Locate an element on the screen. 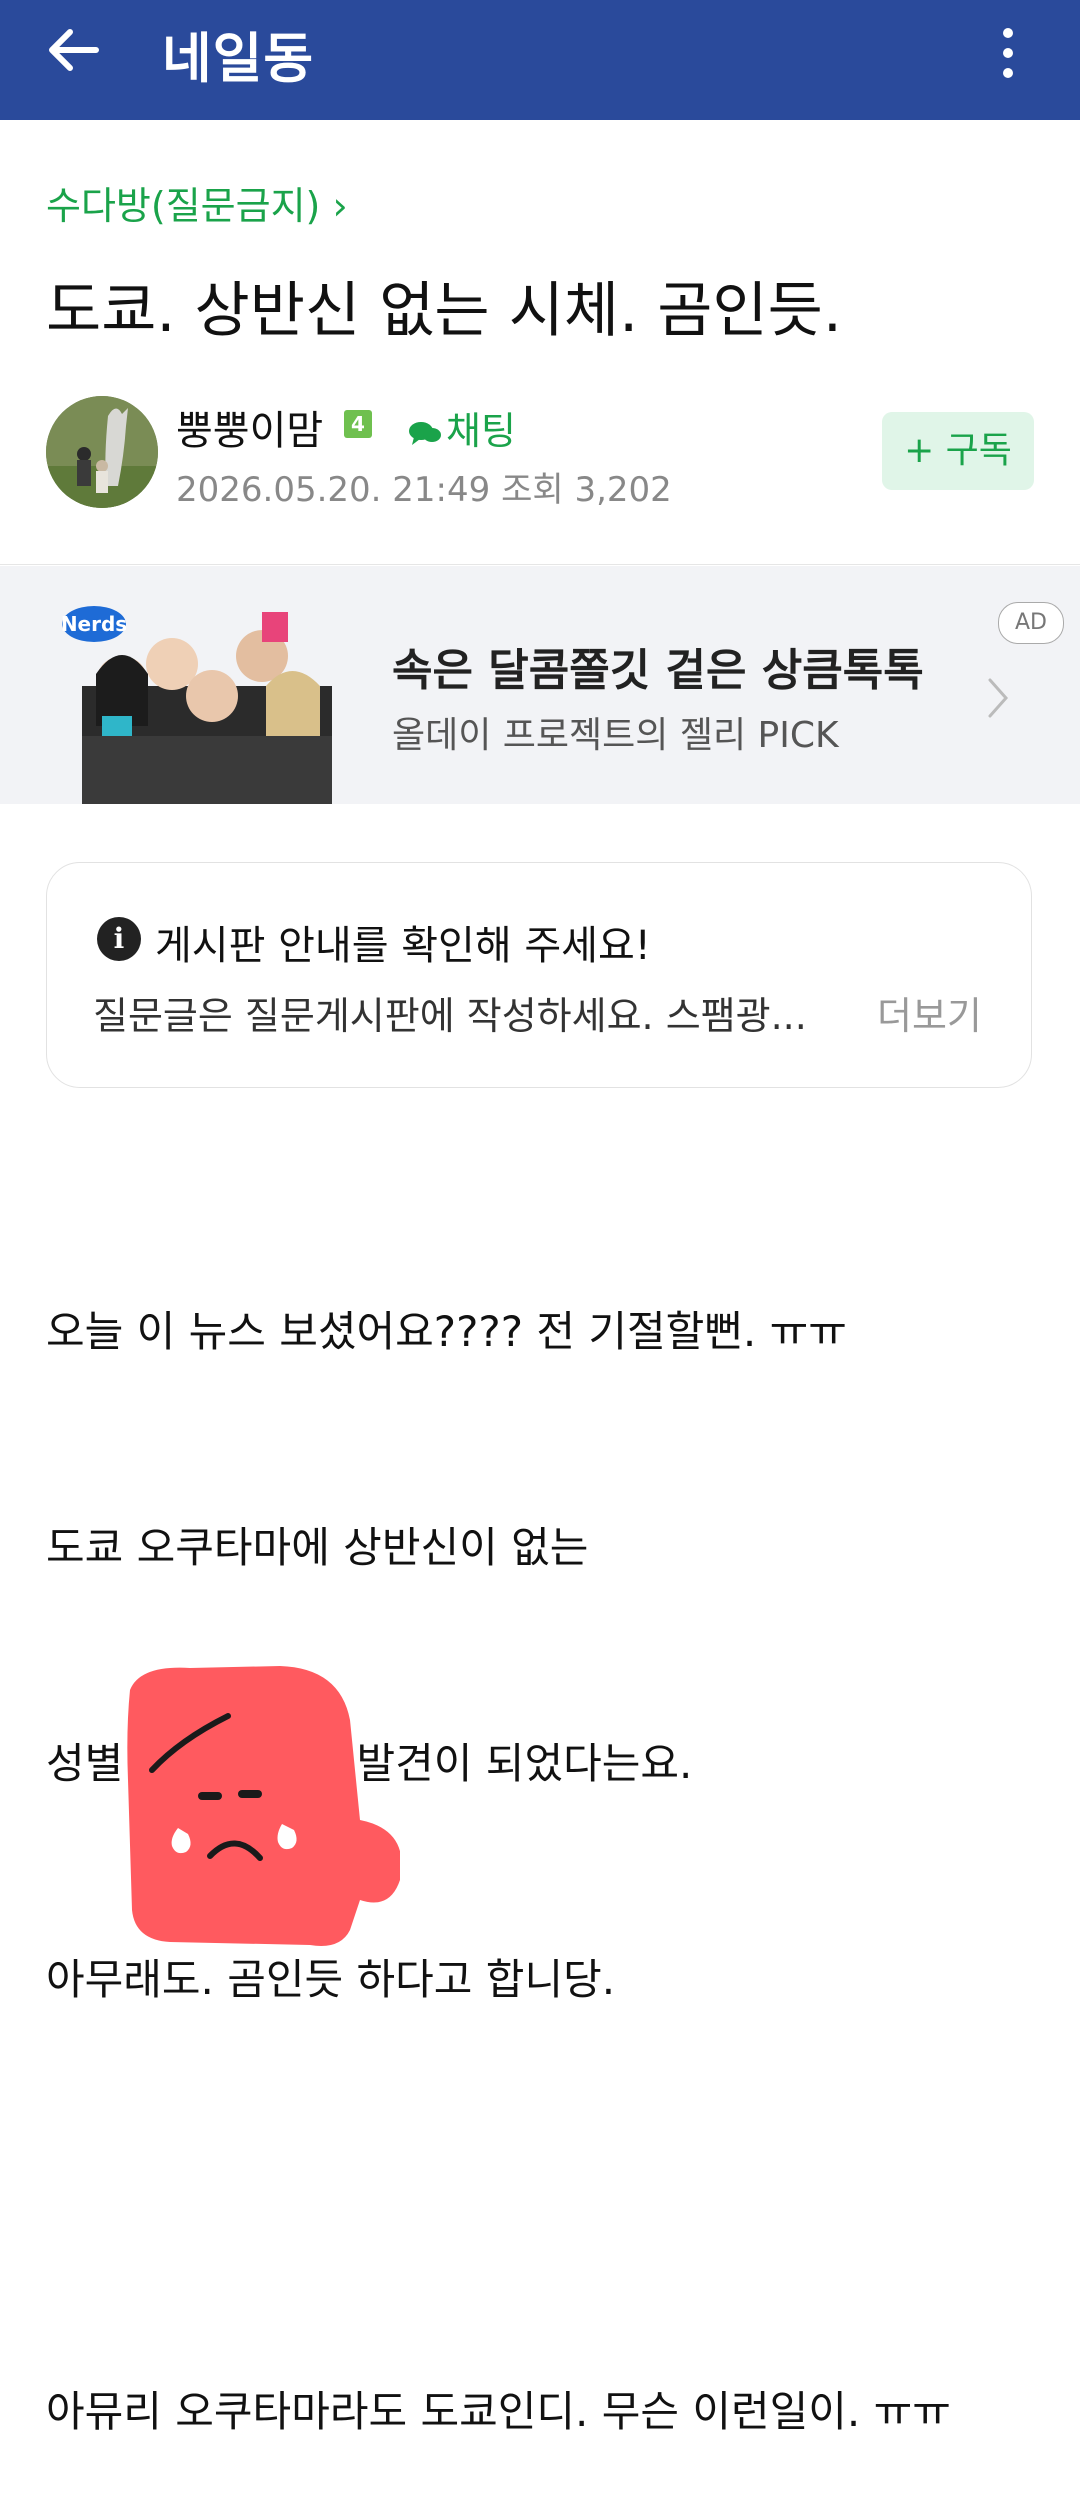 The height and width of the screenshot is (2520, 1080). back-arrow-icon is located at coordinates (74, 50).